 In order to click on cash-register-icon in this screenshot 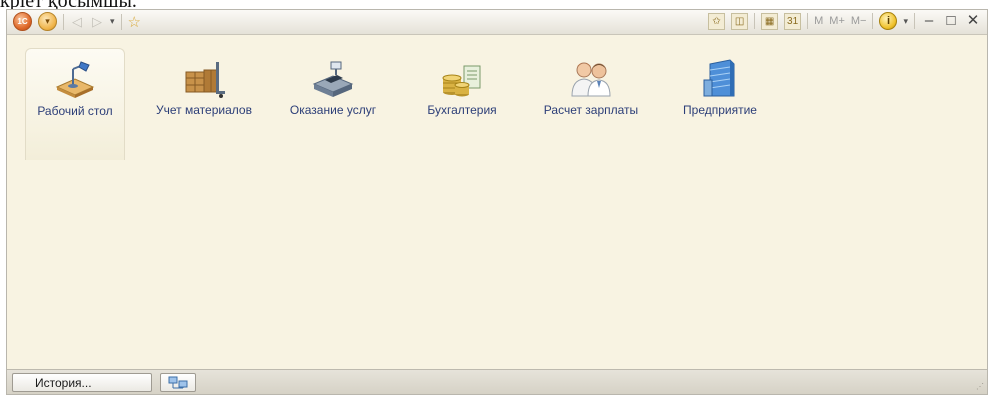, I will do `click(333, 79)`.